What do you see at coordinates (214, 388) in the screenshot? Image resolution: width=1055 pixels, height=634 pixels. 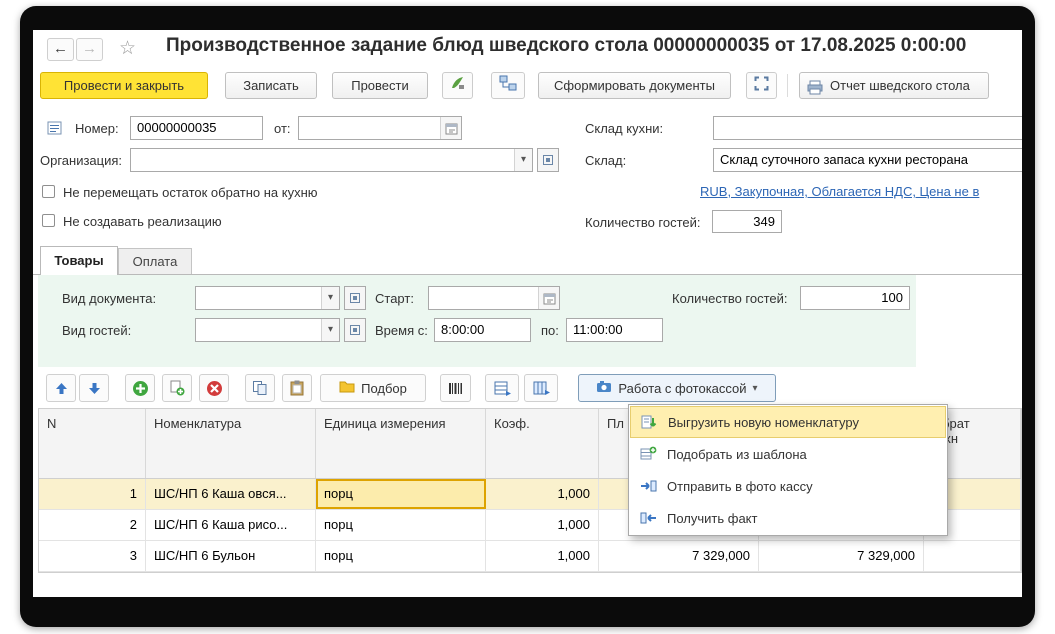 I see `delete-row-button` at bounding box center [214, 388].